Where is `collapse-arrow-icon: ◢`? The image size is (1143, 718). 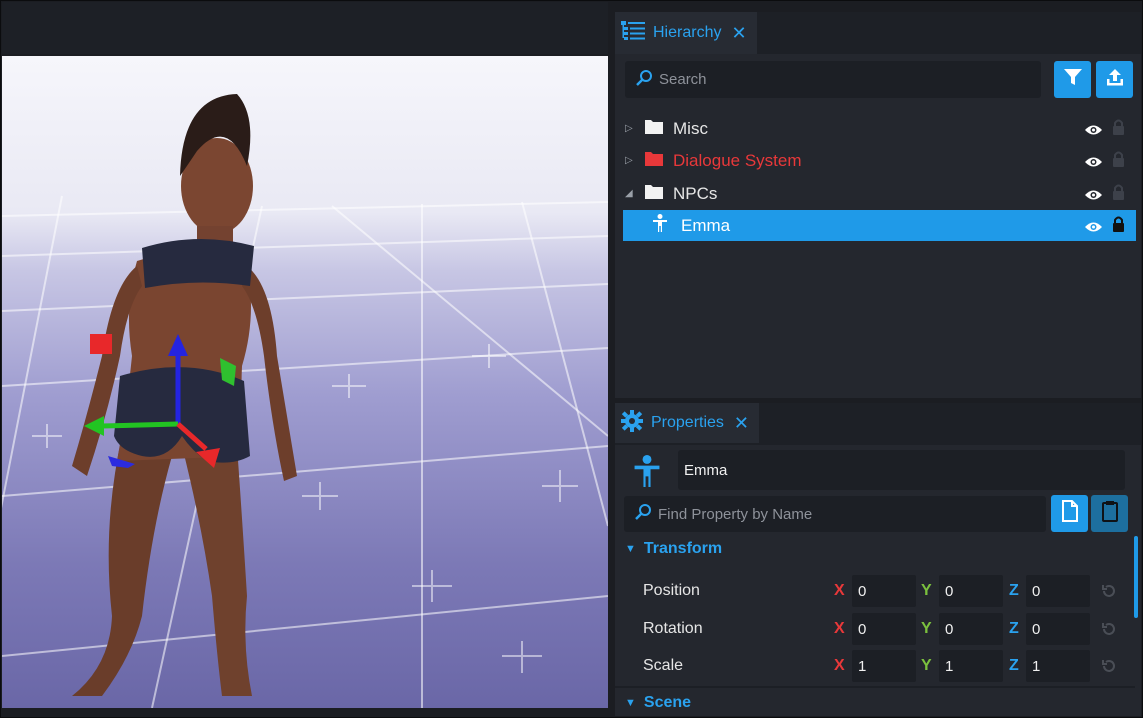 collapse-arrow-icon: ◢ is located at coordinates (631, 193).